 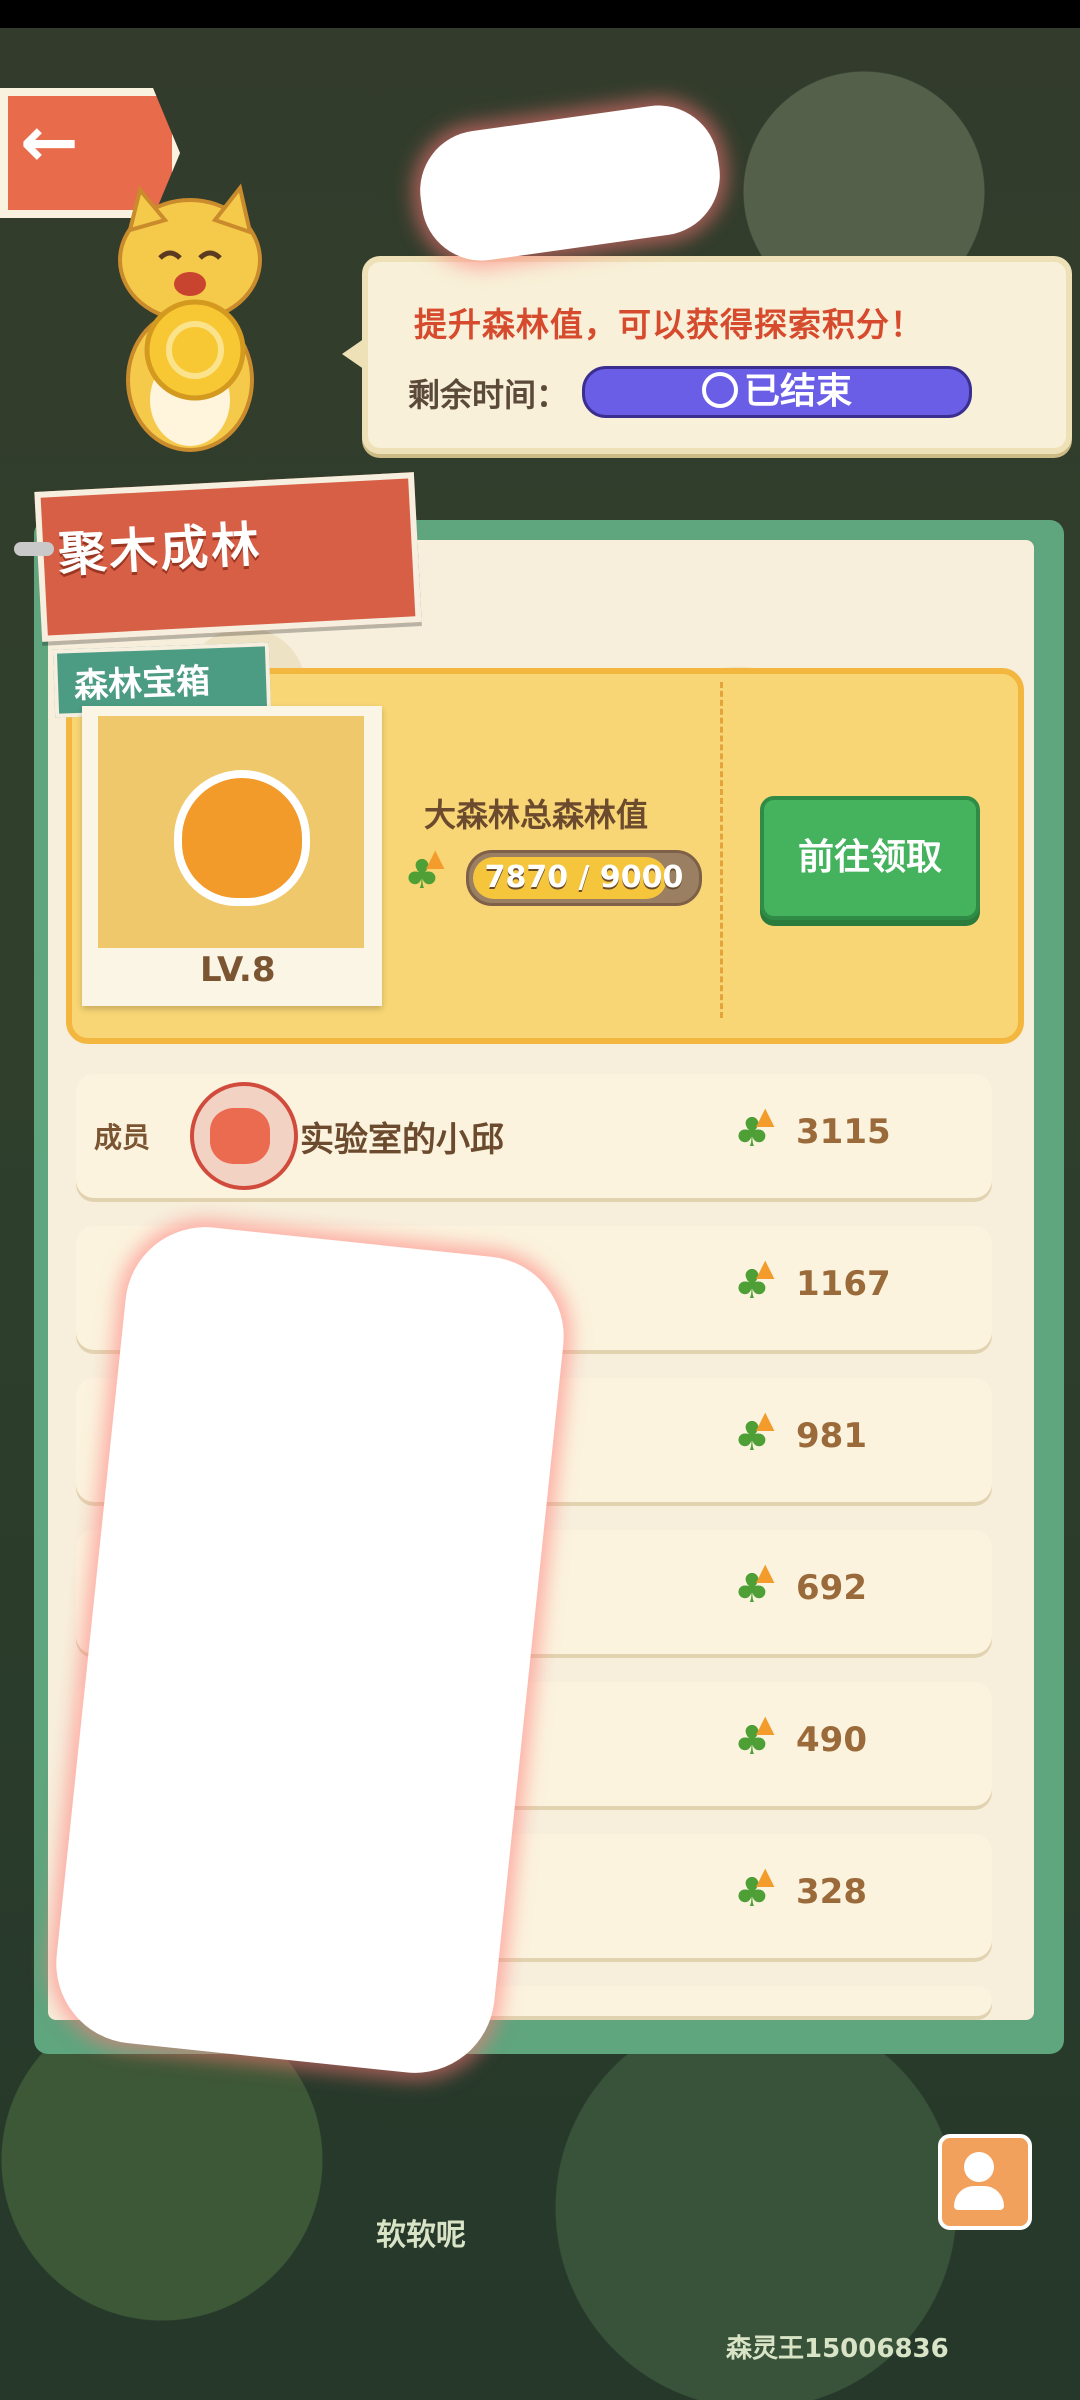 I want to click on progress-text: 7870 / 9000, so click(x=584, y=877).